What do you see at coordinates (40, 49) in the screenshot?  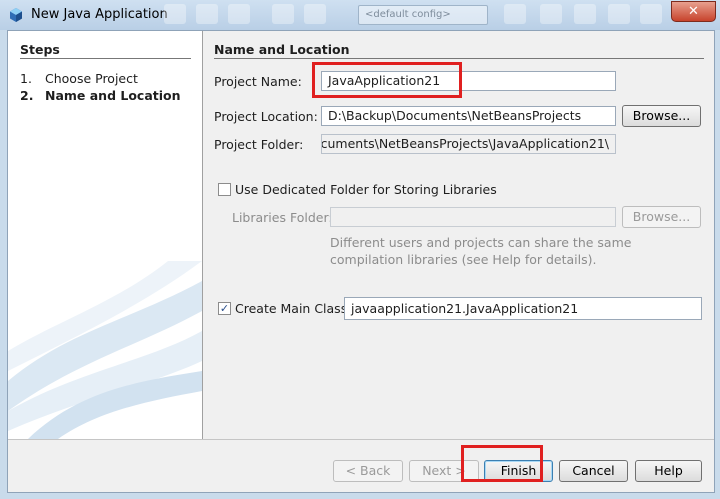 I see `steps-heading: Steps` at bounding box center [40, 49].